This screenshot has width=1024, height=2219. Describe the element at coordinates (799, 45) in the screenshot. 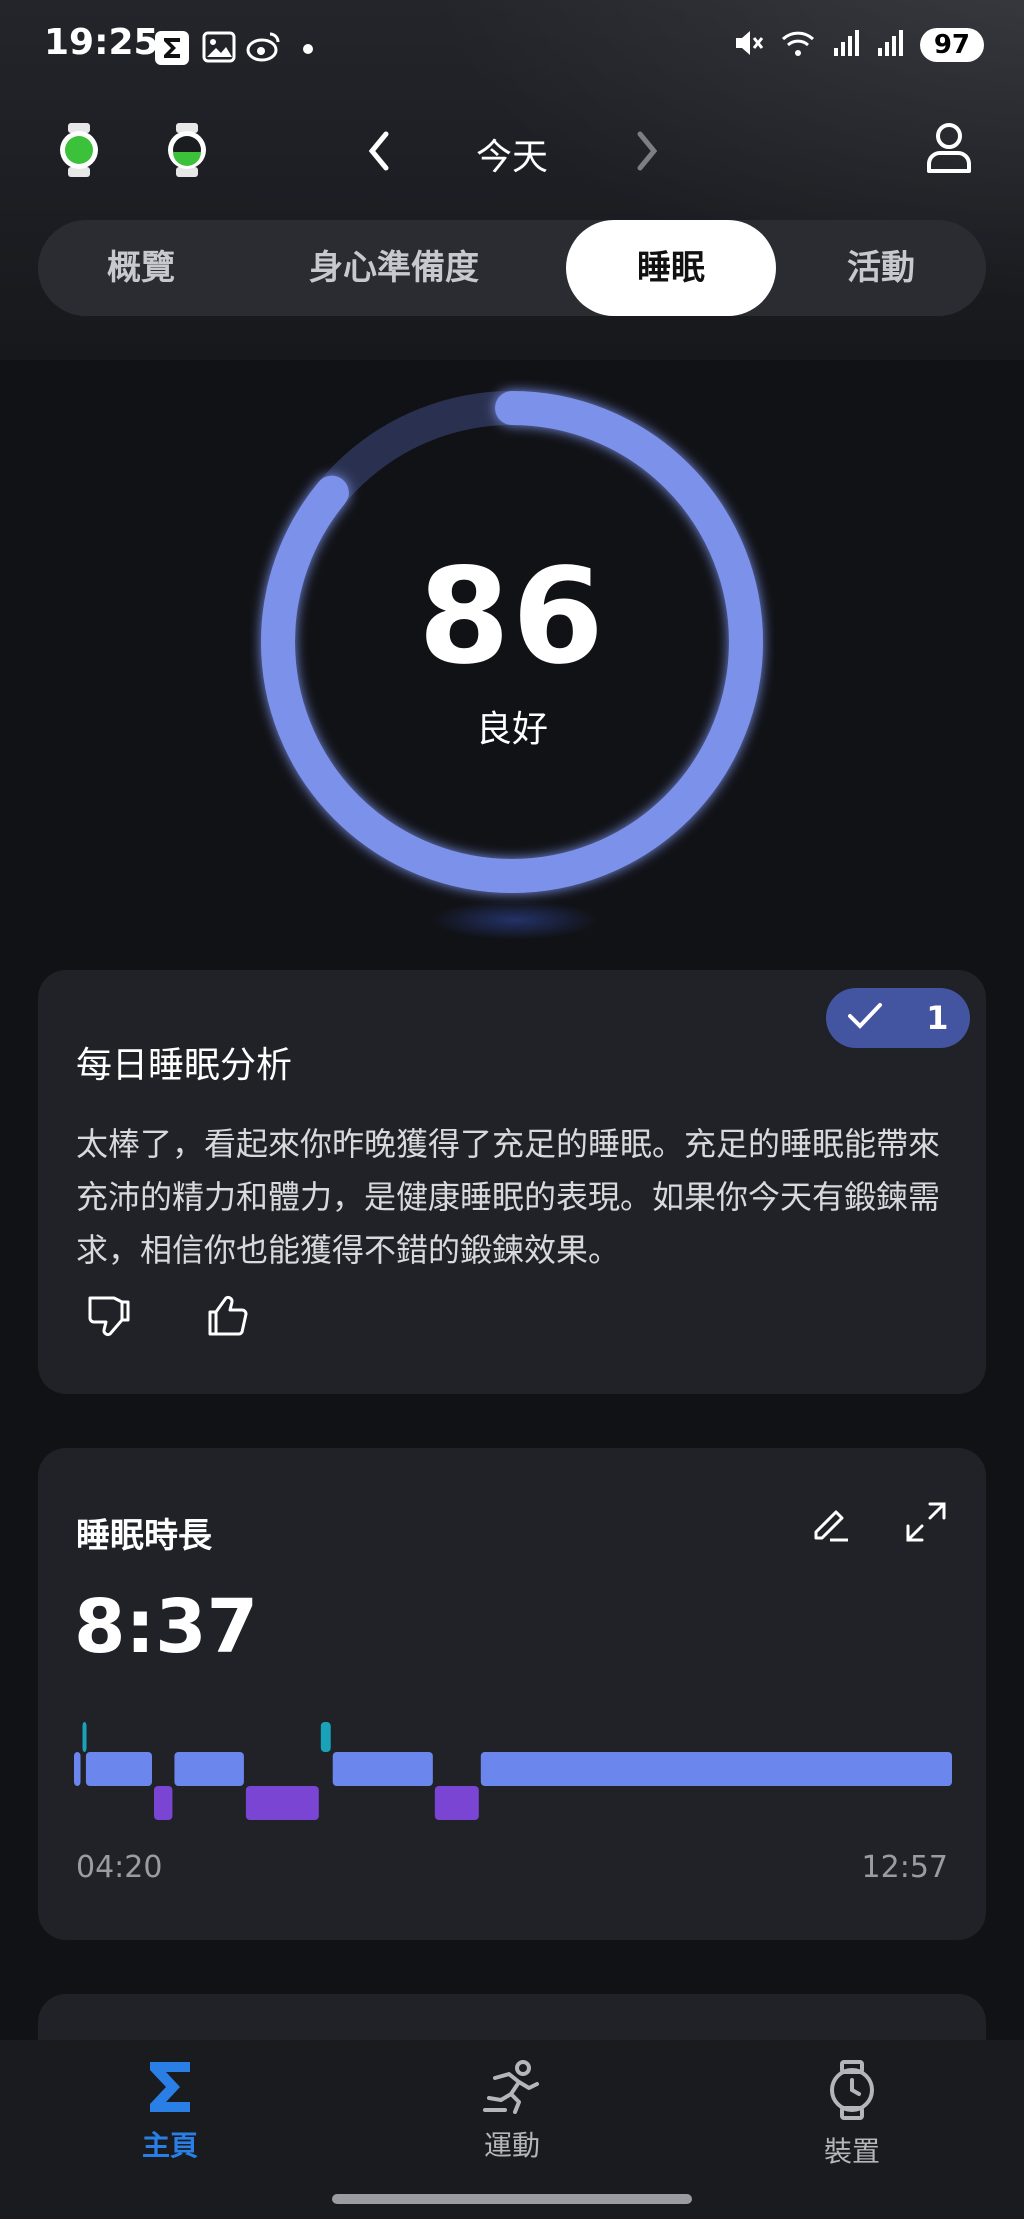

I see `wifi-icon` at that location.